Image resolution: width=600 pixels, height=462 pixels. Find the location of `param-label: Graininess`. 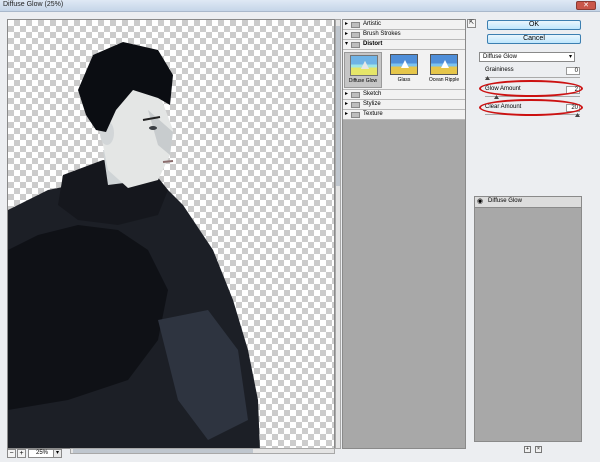

param-label: Graininess is located at coordinates (499, 70).